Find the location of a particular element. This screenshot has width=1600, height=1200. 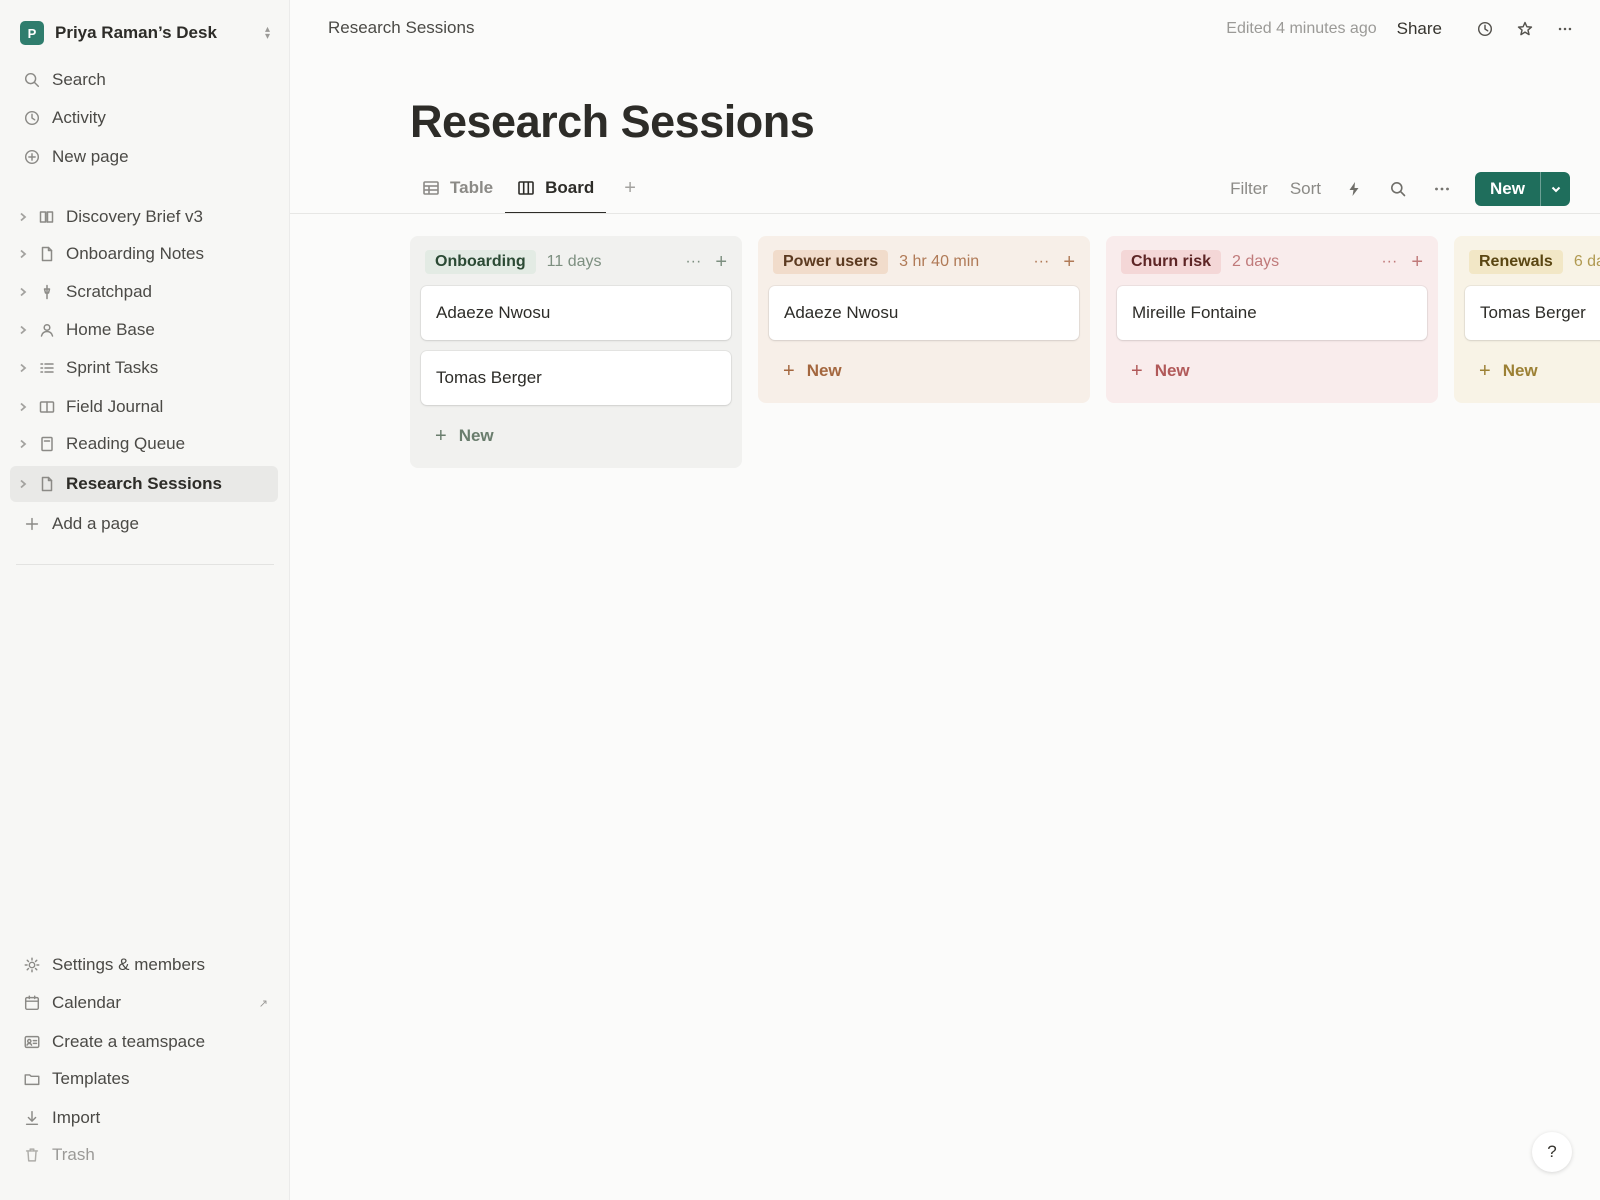

columns-icon is located at coordinates (47, 407).